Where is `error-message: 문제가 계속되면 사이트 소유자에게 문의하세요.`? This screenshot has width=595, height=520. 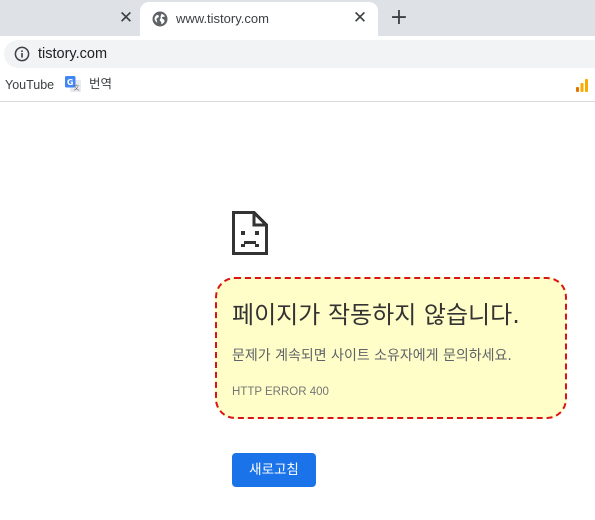
error-message: 문제가 계속되면 사이트 소유자에게 문의하세요. is located at coordinates (372, 356).